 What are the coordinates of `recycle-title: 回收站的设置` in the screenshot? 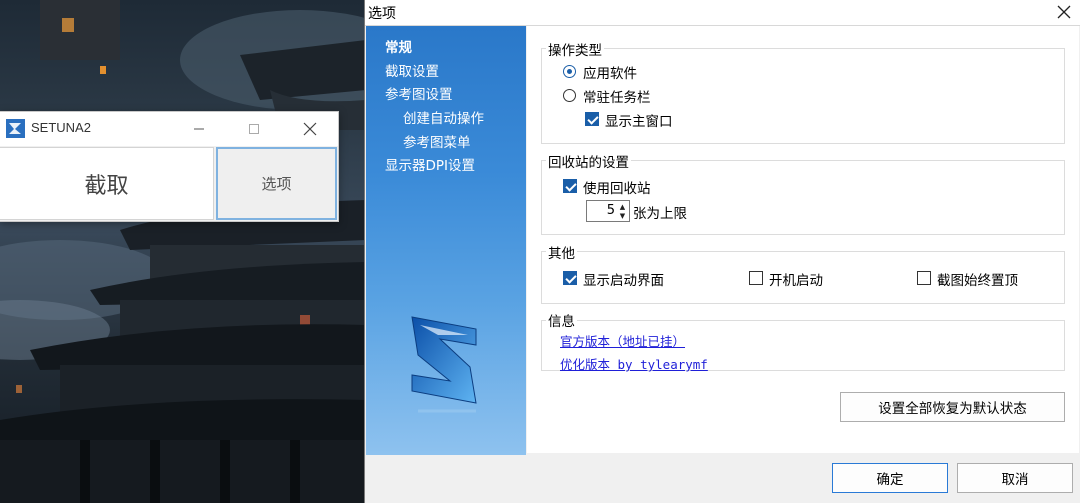 It's located at (588, 161).